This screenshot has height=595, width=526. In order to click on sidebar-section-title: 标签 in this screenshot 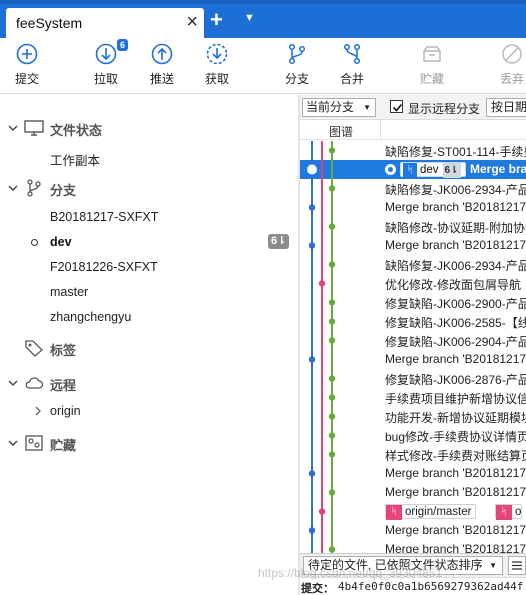, I will do `click(63, 350)`.